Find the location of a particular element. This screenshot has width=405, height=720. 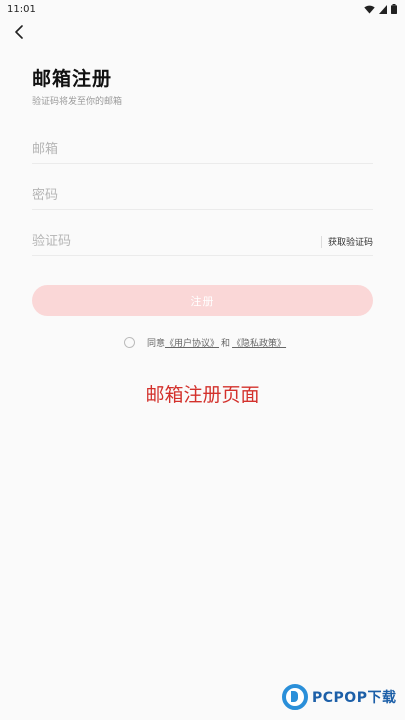

code-field-row: 获取验证码 is located at coordinates (202, 242).